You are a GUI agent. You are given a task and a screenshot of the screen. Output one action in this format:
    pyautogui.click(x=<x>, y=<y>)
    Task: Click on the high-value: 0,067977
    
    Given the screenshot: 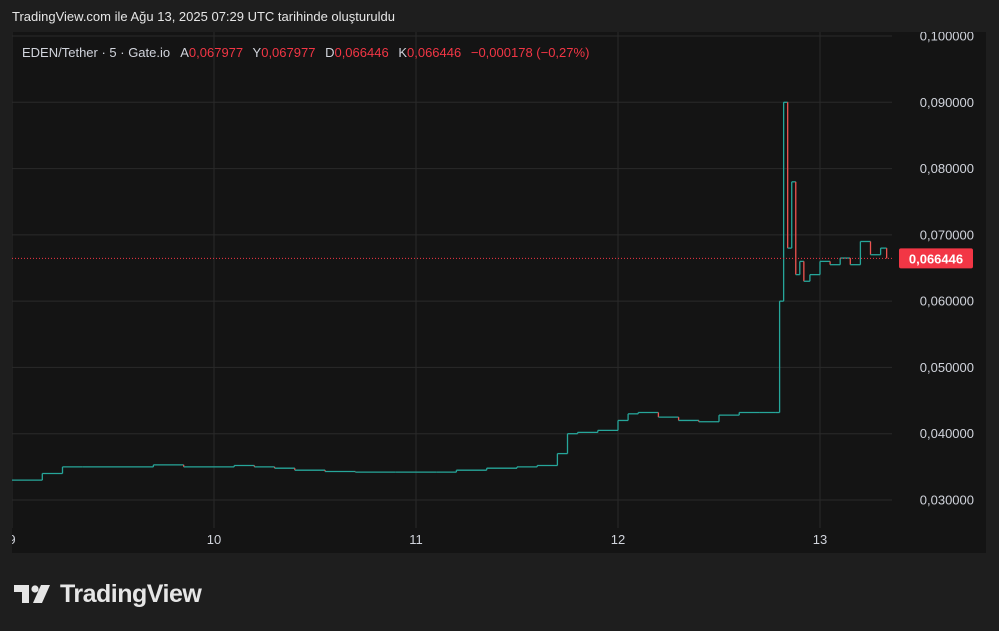 What is the action you would take?
    pyautogui.click(x=288, y=52)
    